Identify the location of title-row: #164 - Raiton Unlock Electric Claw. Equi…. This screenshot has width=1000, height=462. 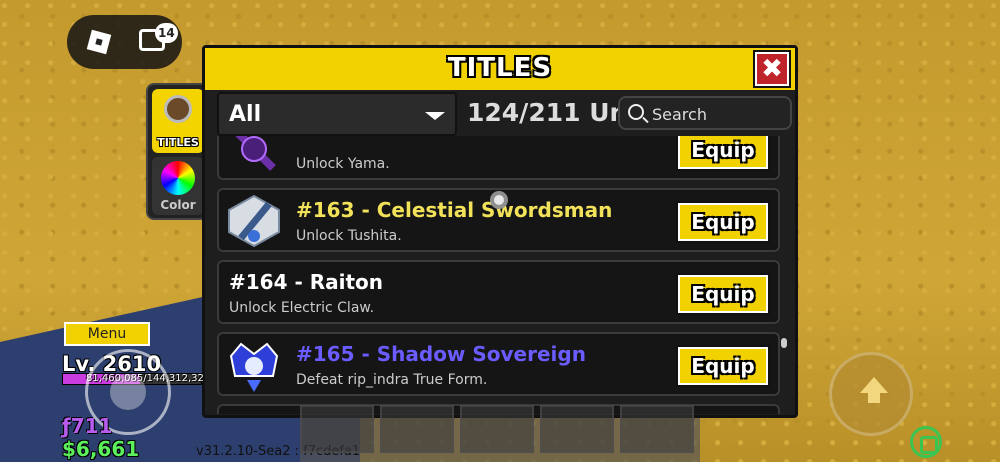
(498, 292).